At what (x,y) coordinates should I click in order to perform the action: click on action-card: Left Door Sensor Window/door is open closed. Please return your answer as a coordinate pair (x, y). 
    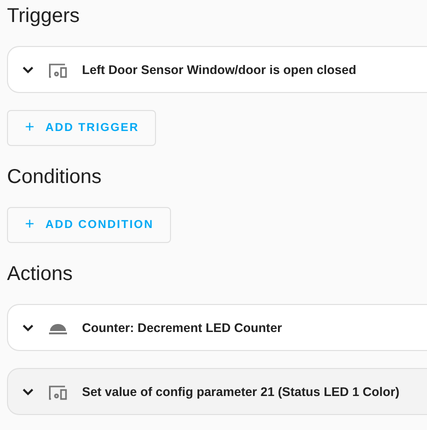
    Looking at the image, I should click on (217, 69).